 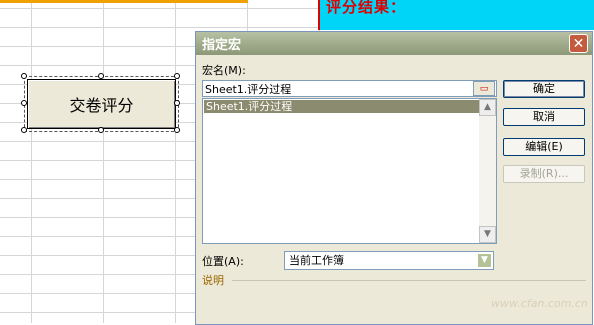 What do you see at coordinates (389, 260) in the screenshot?
I see `location-select: 当前工作簿 ▼` at bounding box center [389, 260].